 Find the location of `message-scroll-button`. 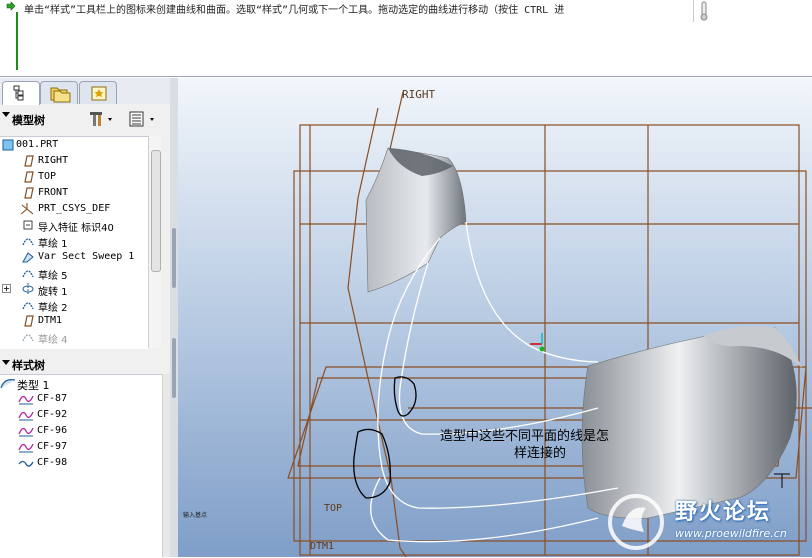

message-scroll-button is located at coordinates (703, 11).